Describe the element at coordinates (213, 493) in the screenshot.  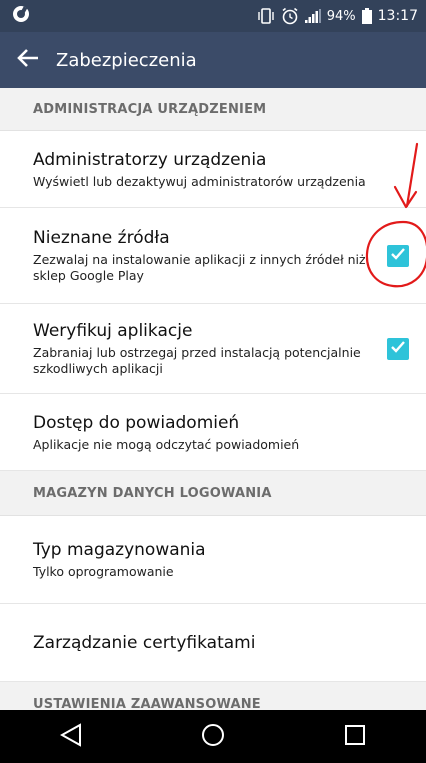
I see `section-header-credential-storage: MAGAZYN DANYCH LOGOWANIA` at that location.